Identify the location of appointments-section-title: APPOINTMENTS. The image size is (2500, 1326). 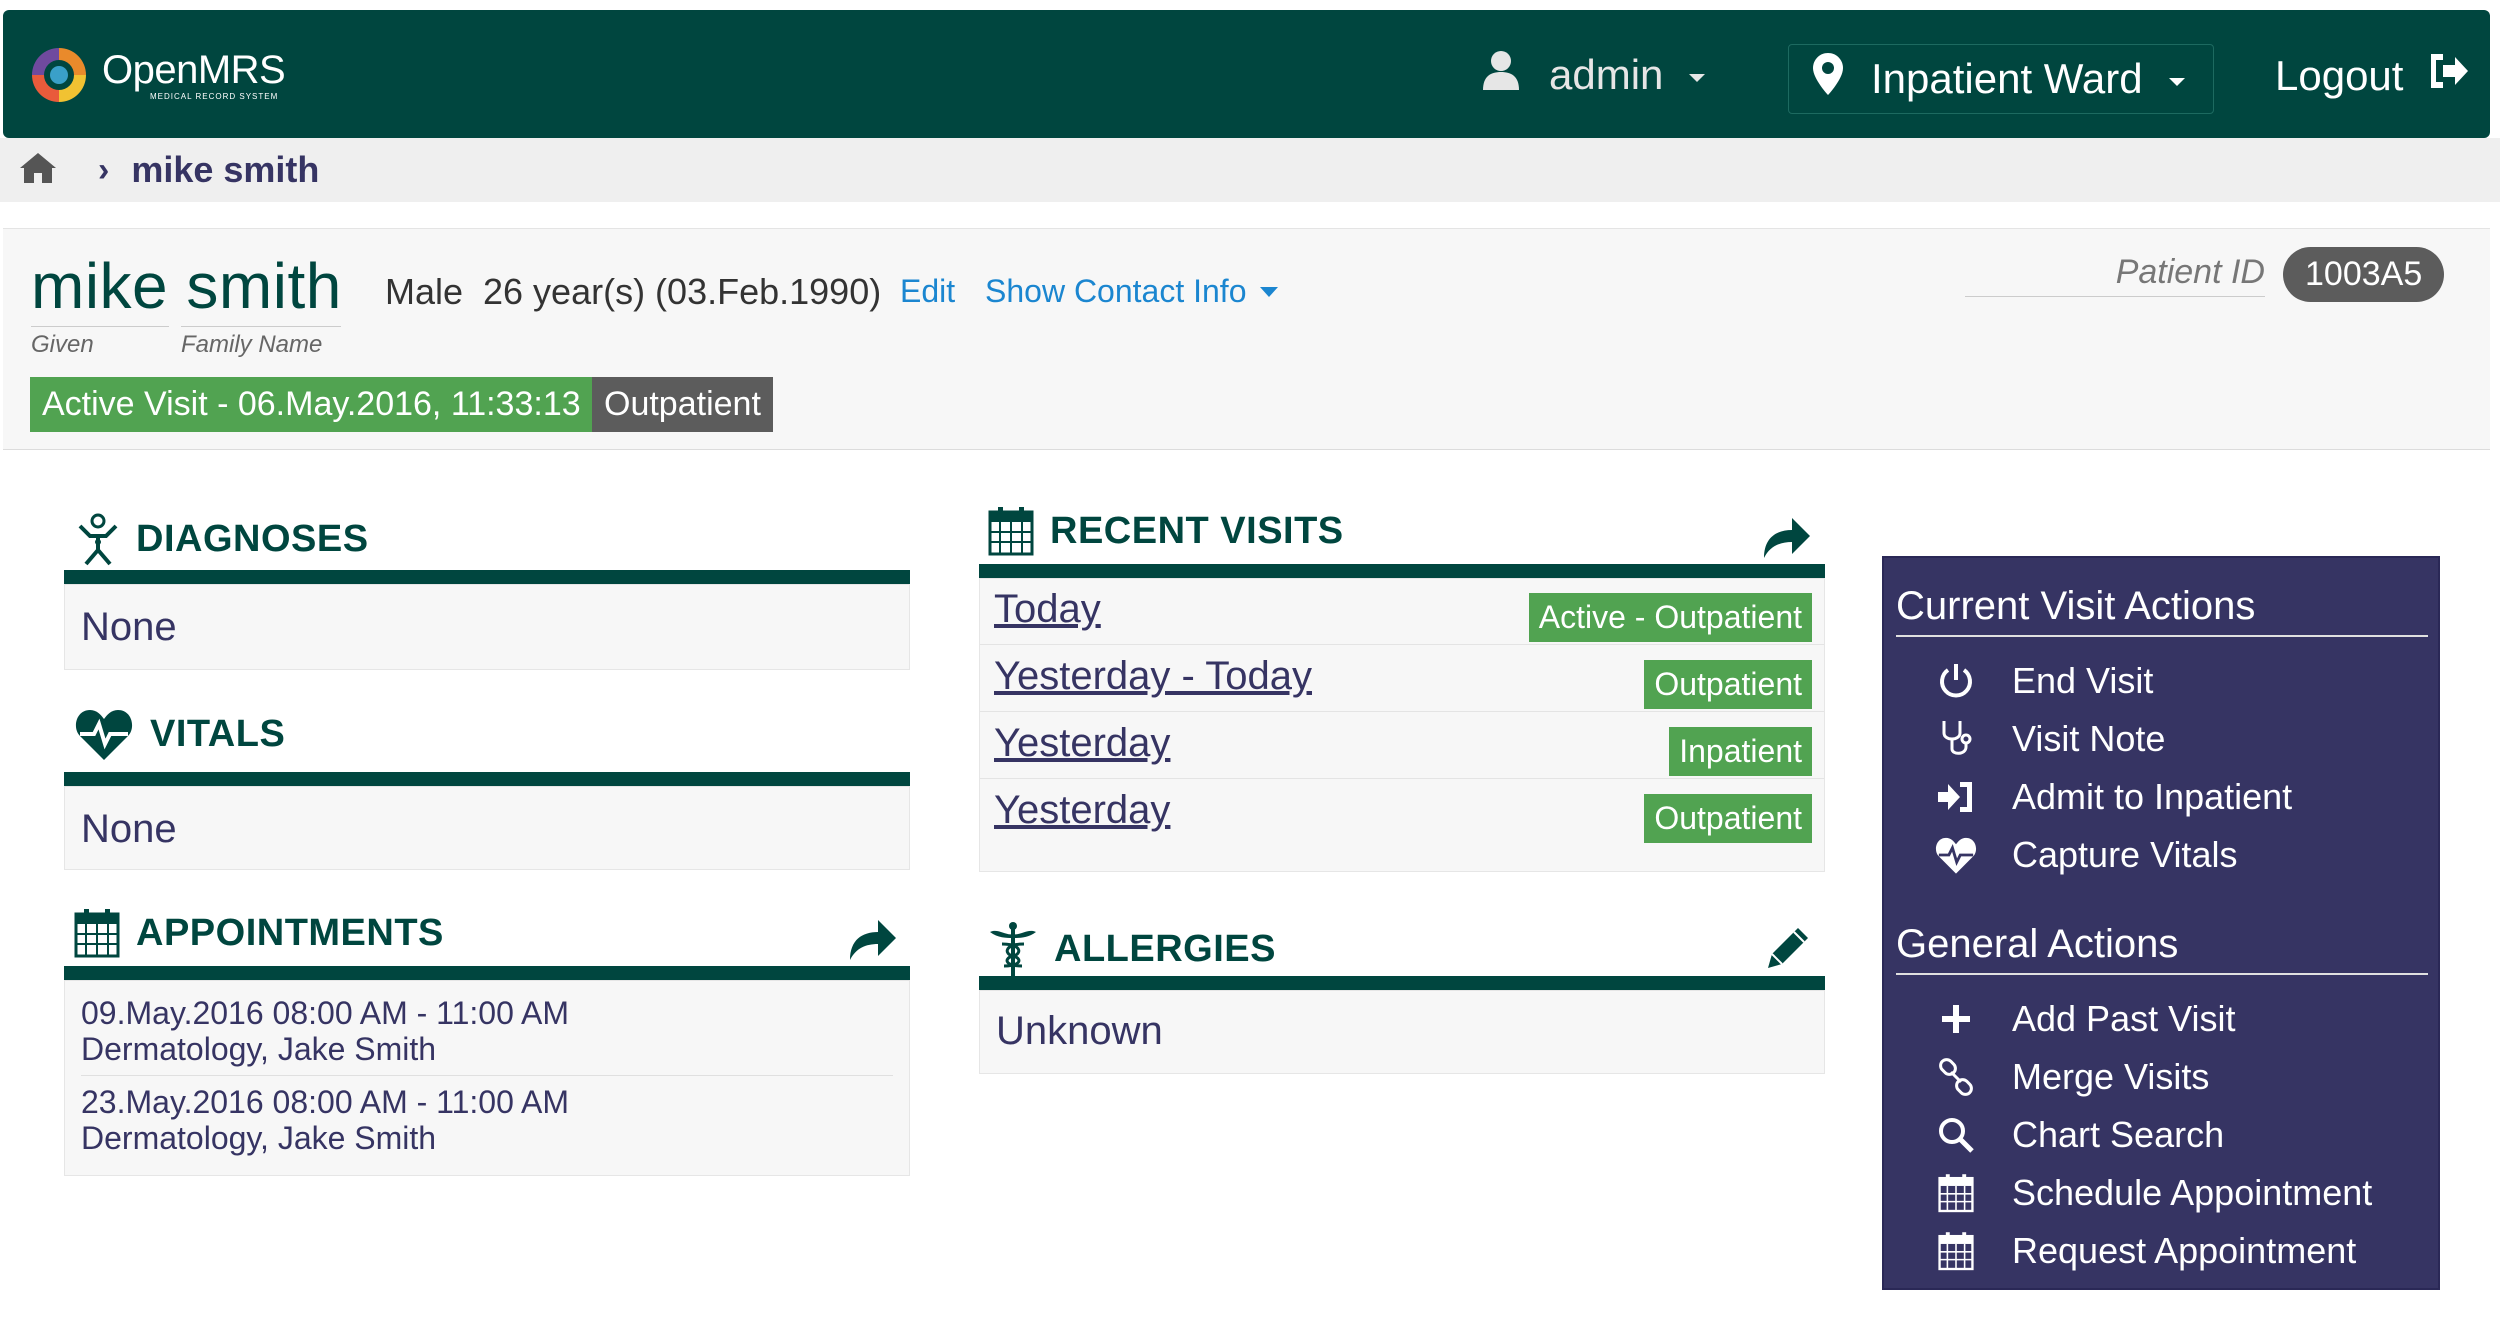
(259, 933).